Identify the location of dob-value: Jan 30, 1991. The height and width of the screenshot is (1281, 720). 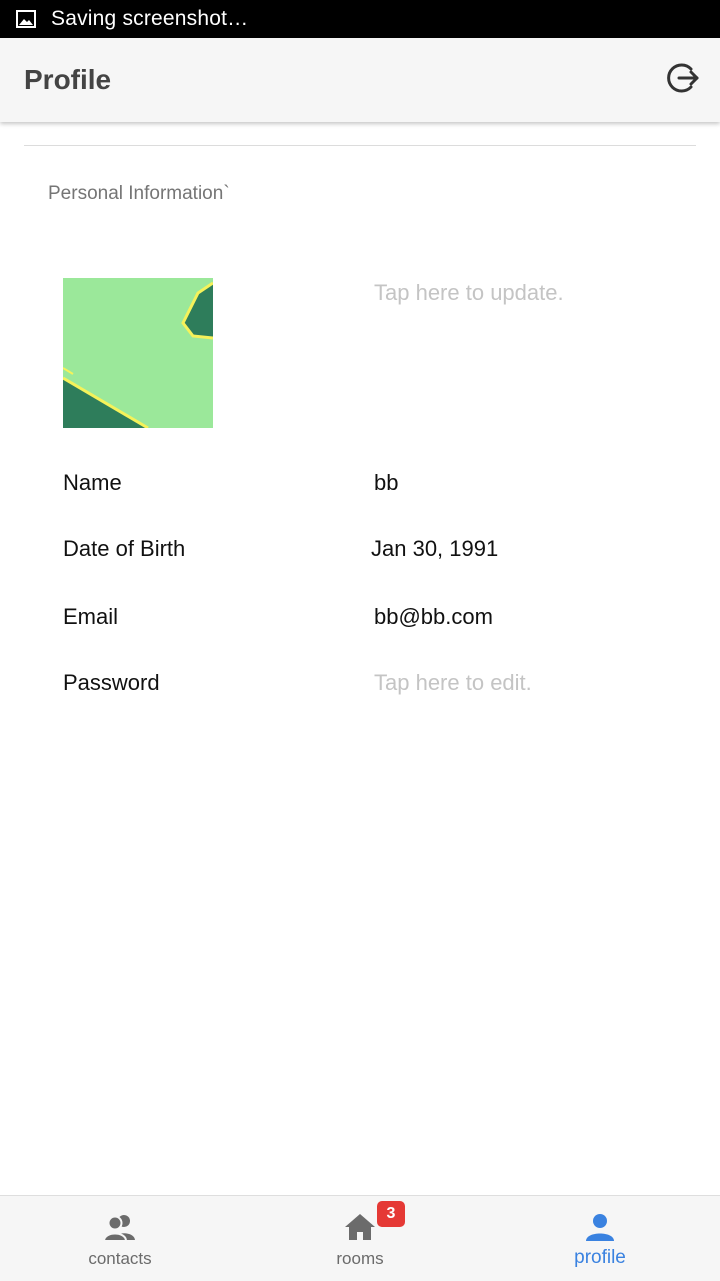
(434, 549).